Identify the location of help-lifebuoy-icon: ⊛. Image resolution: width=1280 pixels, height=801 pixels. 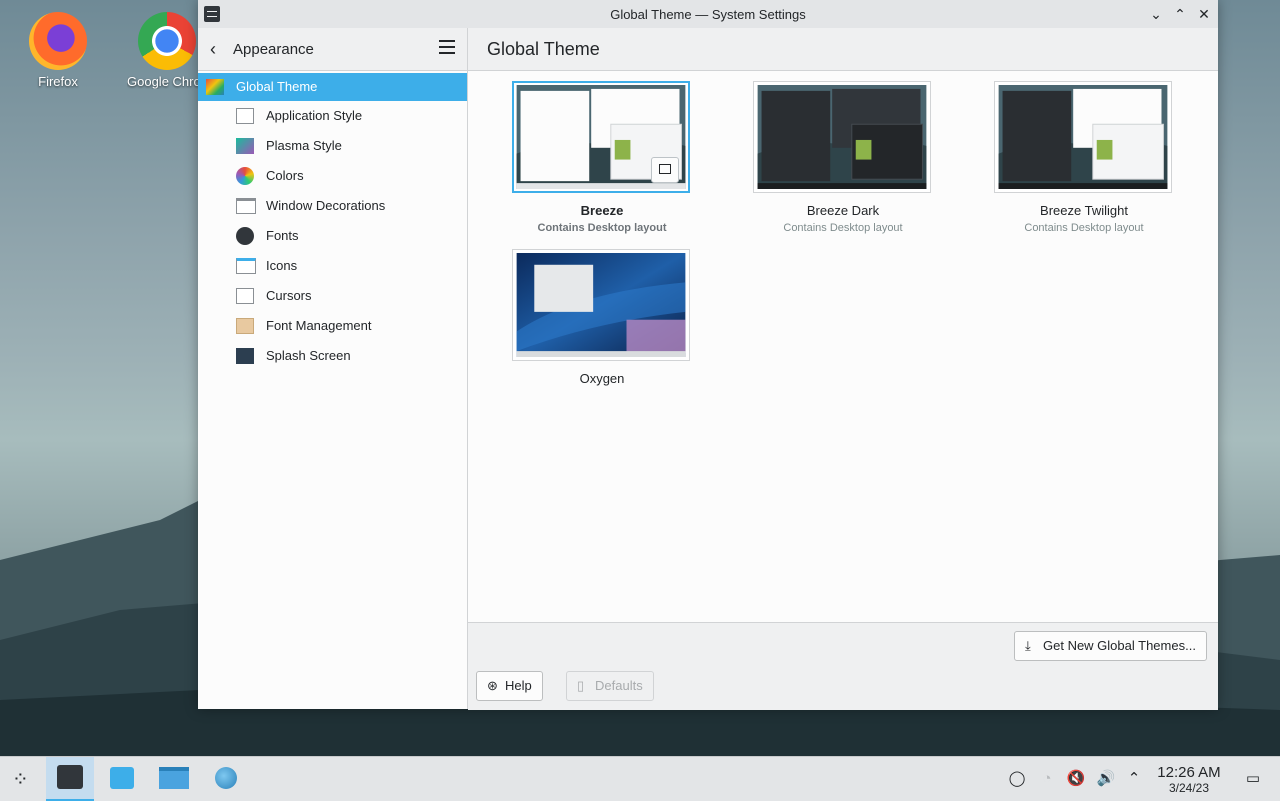
(492, 685).